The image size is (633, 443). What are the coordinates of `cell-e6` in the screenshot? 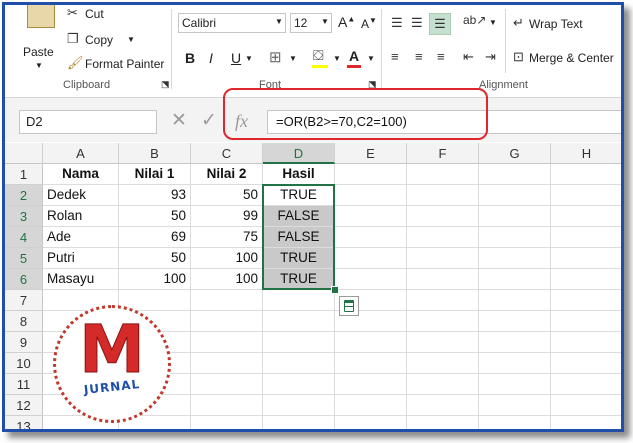 It's located at (371, 279).